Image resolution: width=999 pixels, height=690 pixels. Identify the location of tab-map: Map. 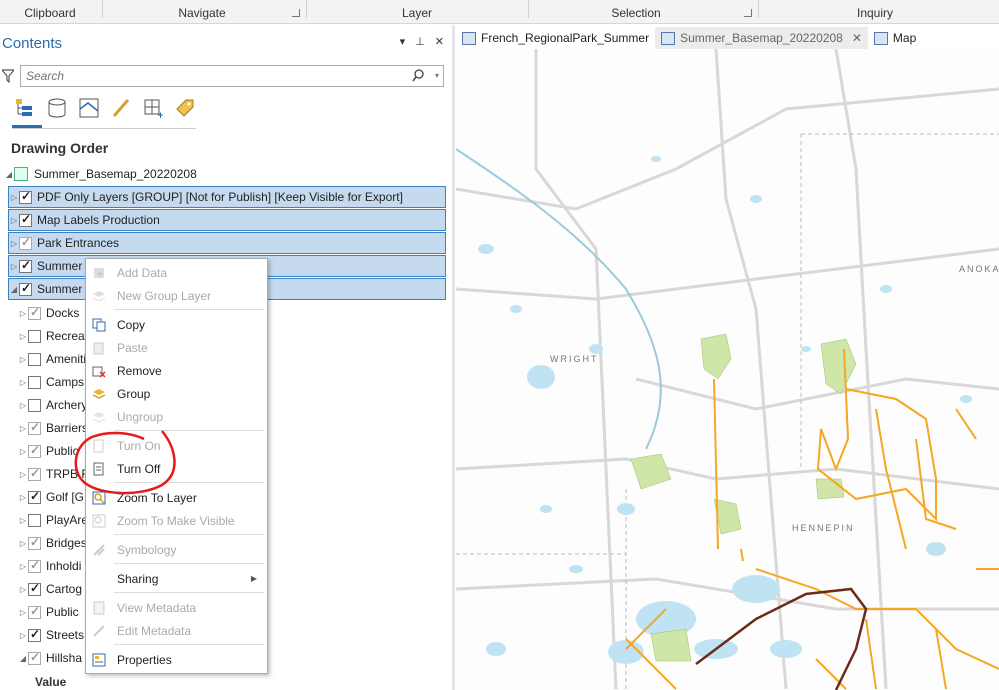
(895, 38).